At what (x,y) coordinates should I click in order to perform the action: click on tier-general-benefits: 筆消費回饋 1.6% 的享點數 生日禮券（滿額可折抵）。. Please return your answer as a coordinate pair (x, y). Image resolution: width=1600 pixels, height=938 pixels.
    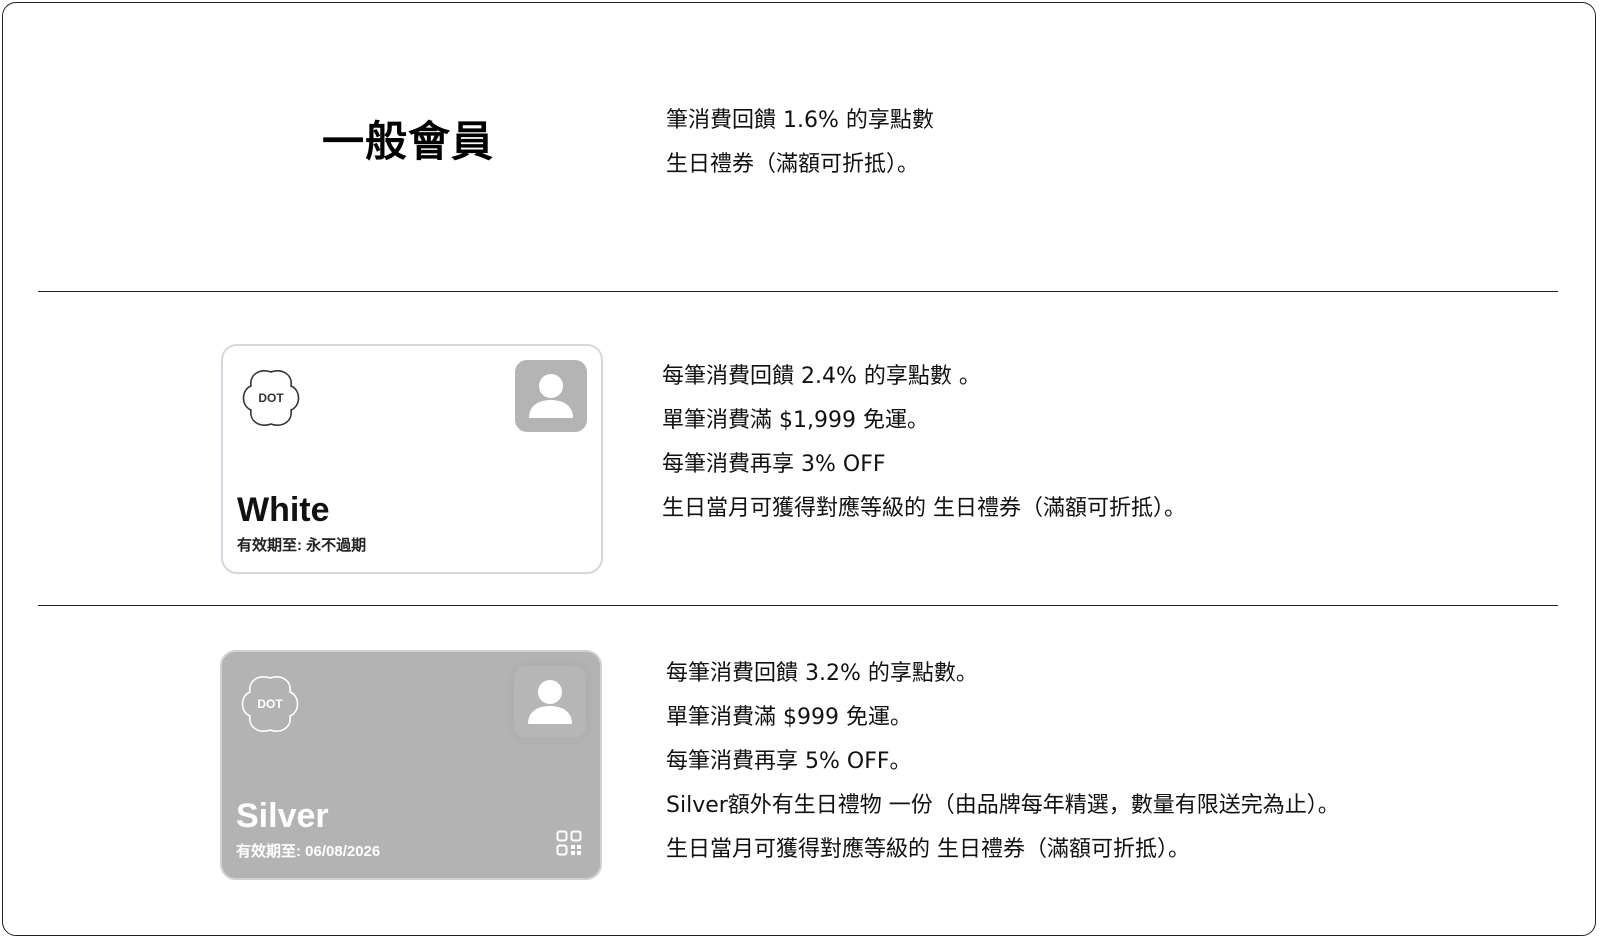
    Looking at the image, I should click on (800, 143).